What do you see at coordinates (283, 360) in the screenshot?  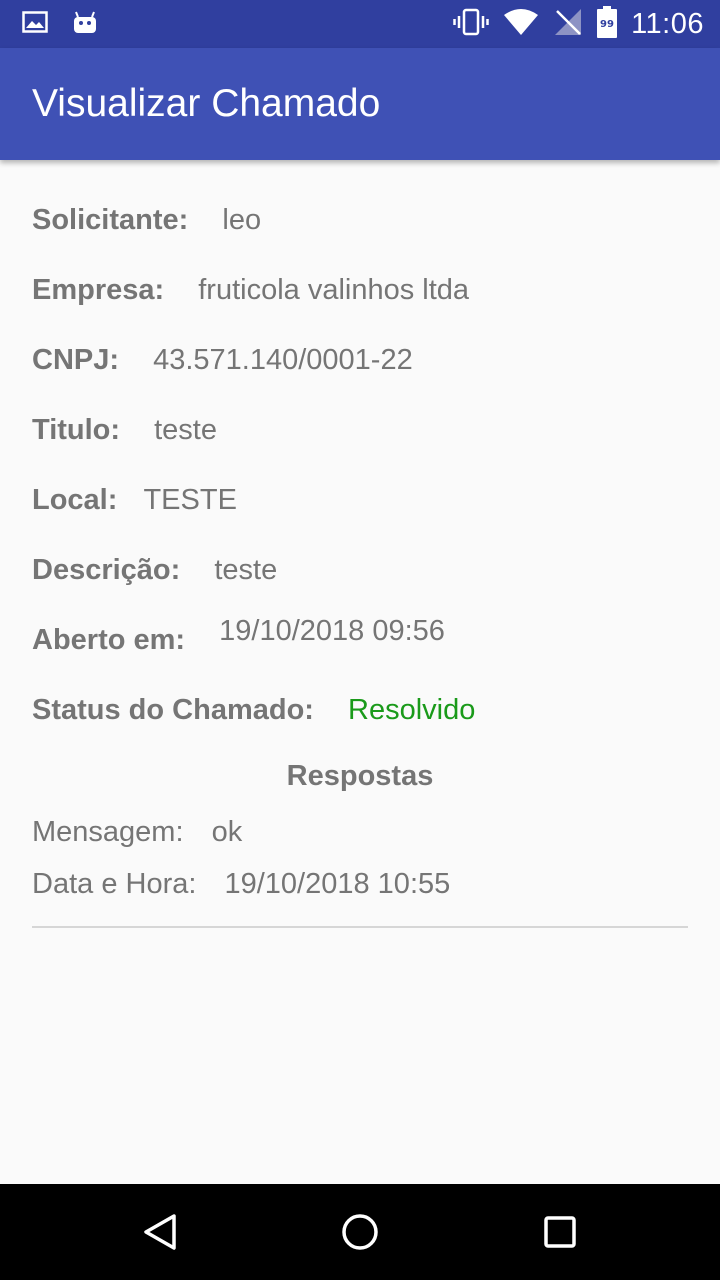 I see `cnpj-value: 43.571.140/0001-22` at bounding box center [283, 360].